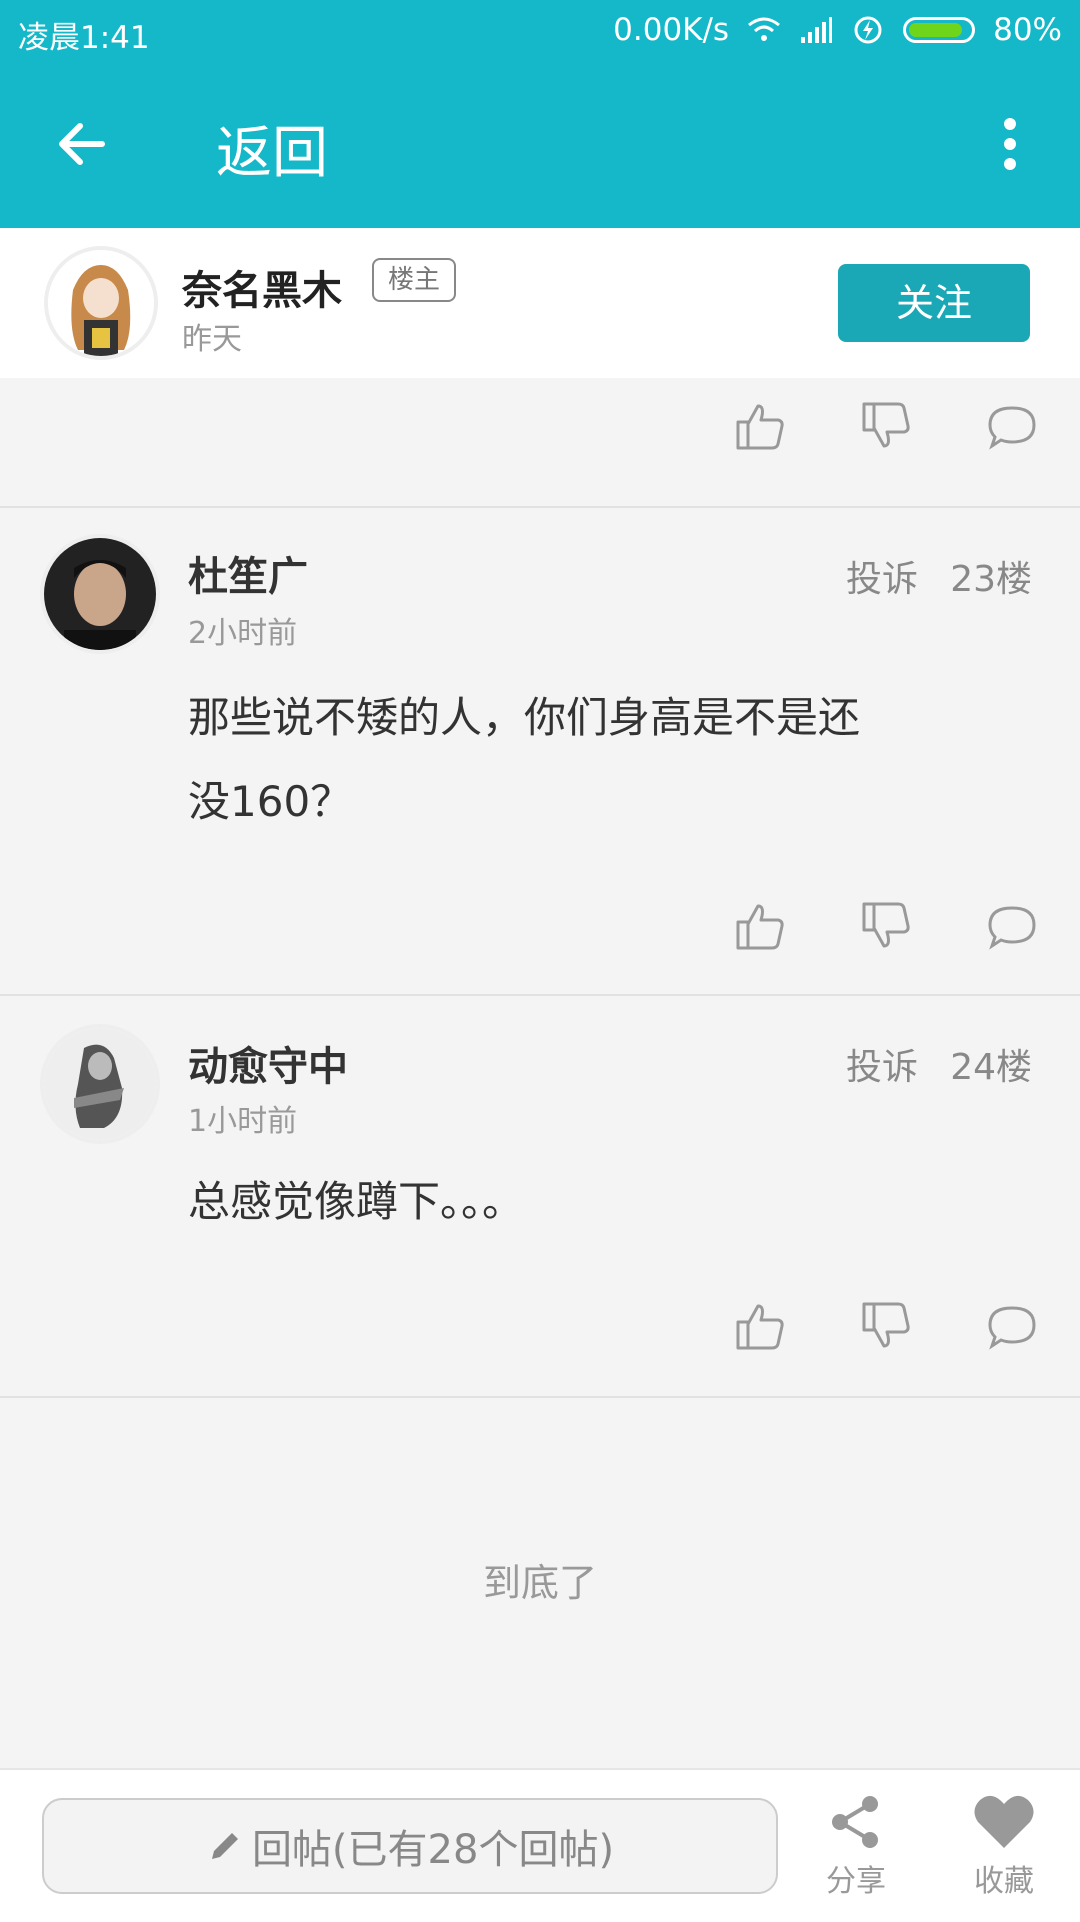 The image size is (1080, 1922). I want to click on follow-button: 关注, so click(934, 303).